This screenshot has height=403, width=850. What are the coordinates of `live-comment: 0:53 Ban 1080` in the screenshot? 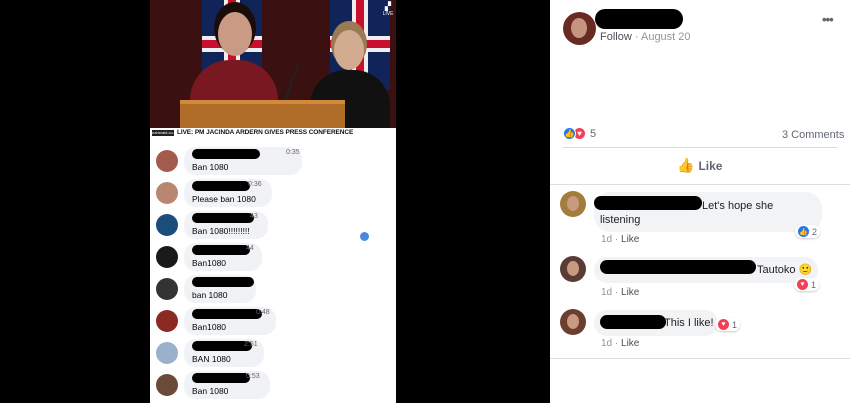 It's located at (213, 385).